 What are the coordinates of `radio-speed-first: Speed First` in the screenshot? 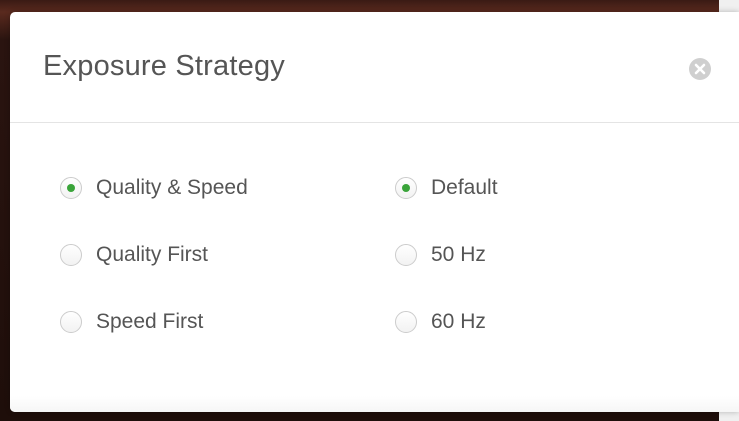 It's located at (131, 322).